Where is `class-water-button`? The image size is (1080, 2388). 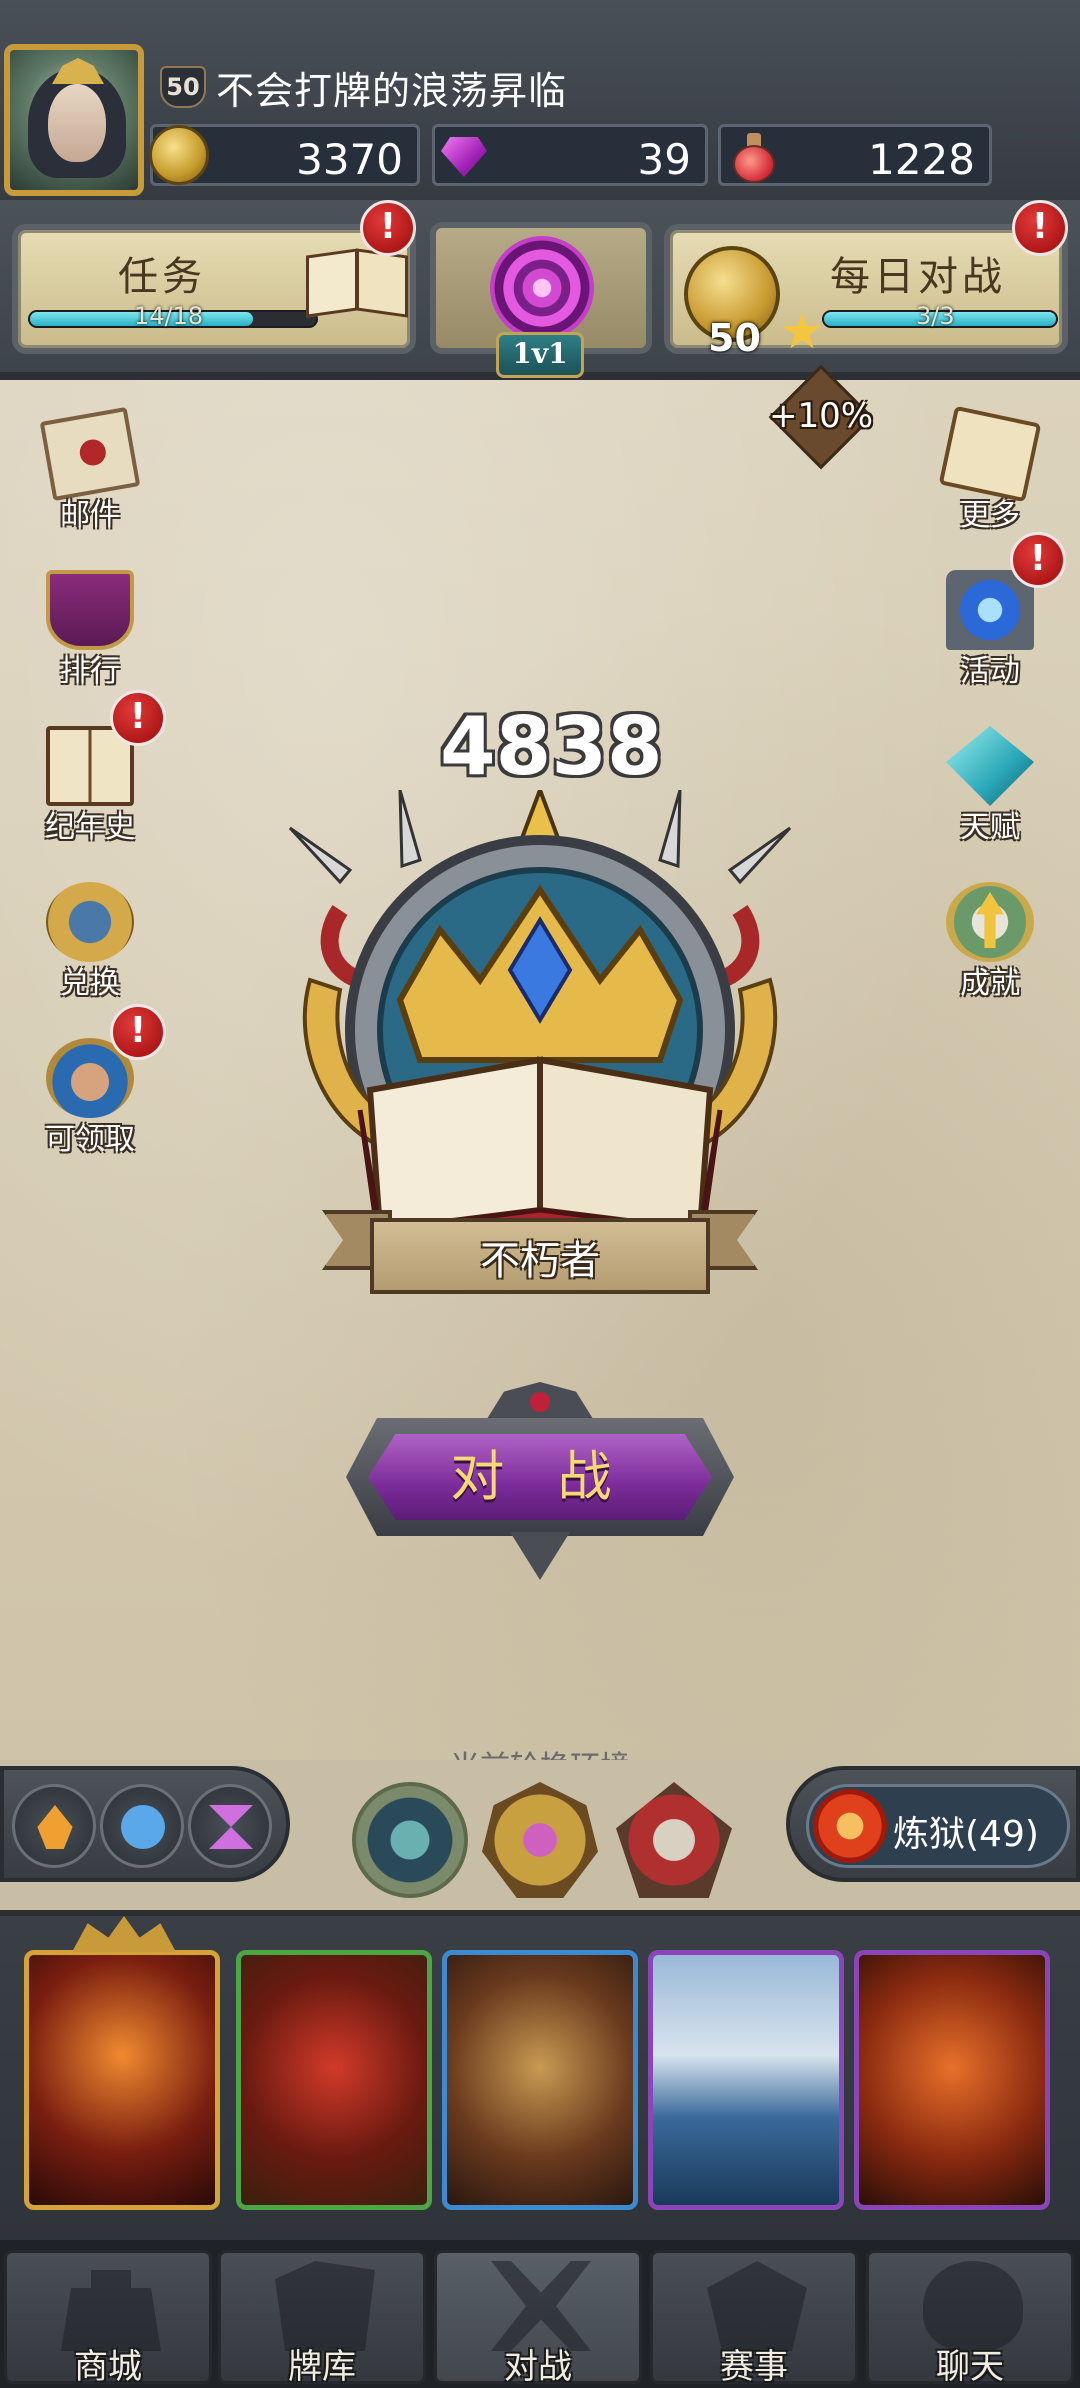 class-water-button is located at coordinates (142, 1826).